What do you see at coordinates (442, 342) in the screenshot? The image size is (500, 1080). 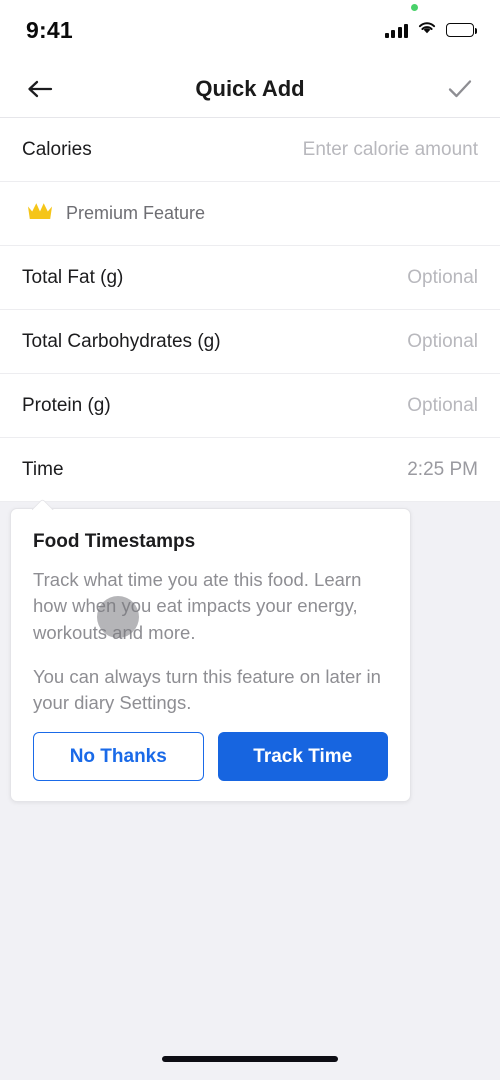 I see `total-carbohydrates-input: Optional` at bounding box center [442, 342].